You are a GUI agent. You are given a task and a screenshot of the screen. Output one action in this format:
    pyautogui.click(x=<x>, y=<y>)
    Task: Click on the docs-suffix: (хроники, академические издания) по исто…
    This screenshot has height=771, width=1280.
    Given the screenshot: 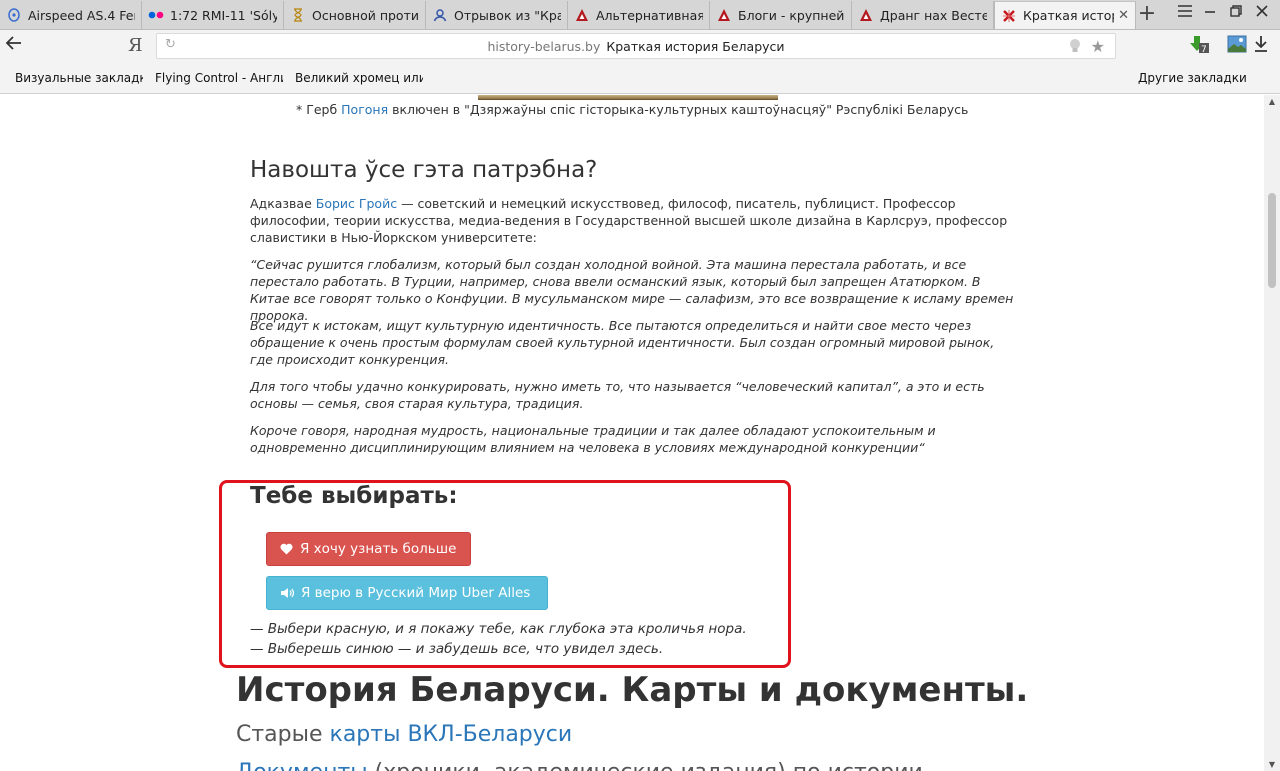 What is the action you would take?
    pyautogui.click(x=645, y=765)
    